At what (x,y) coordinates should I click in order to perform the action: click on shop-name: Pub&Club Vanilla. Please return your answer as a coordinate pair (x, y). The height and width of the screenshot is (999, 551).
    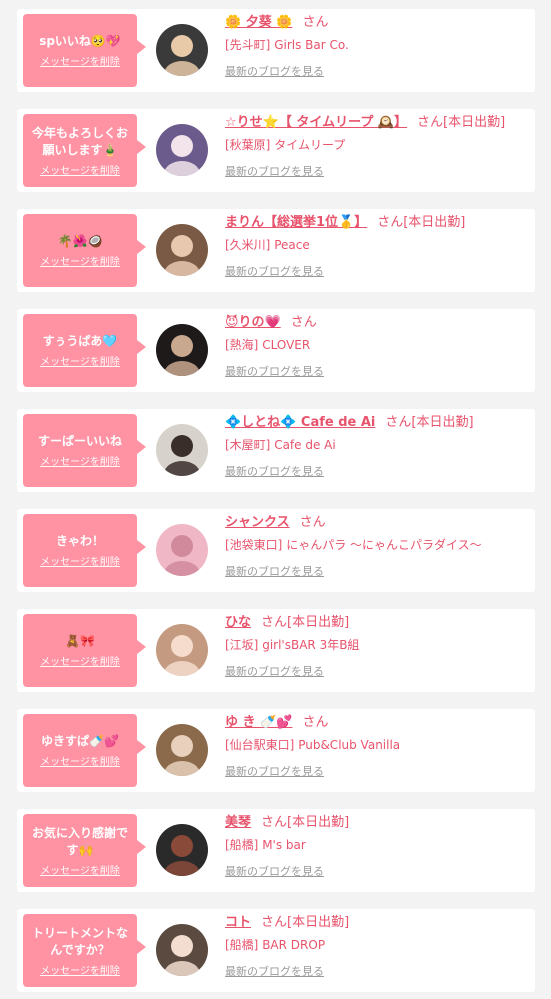
    Looking at the image, I should click on (349, 745).